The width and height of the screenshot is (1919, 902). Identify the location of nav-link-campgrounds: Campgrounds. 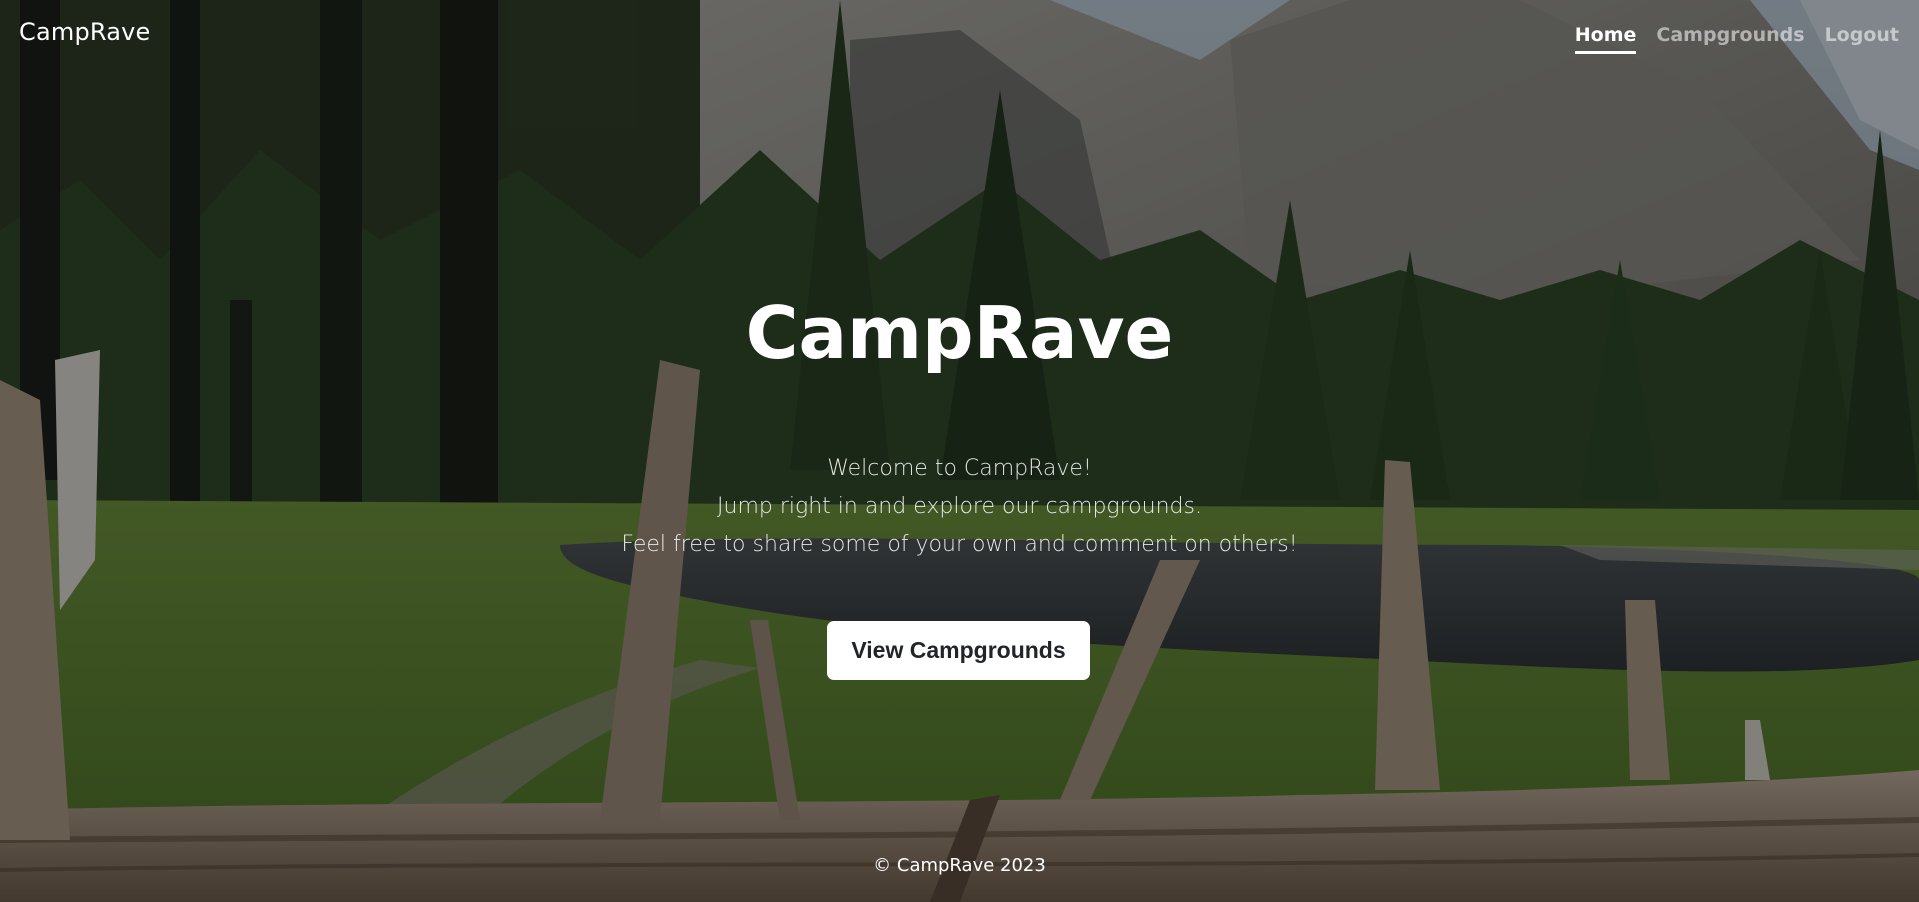
(1730, 39).